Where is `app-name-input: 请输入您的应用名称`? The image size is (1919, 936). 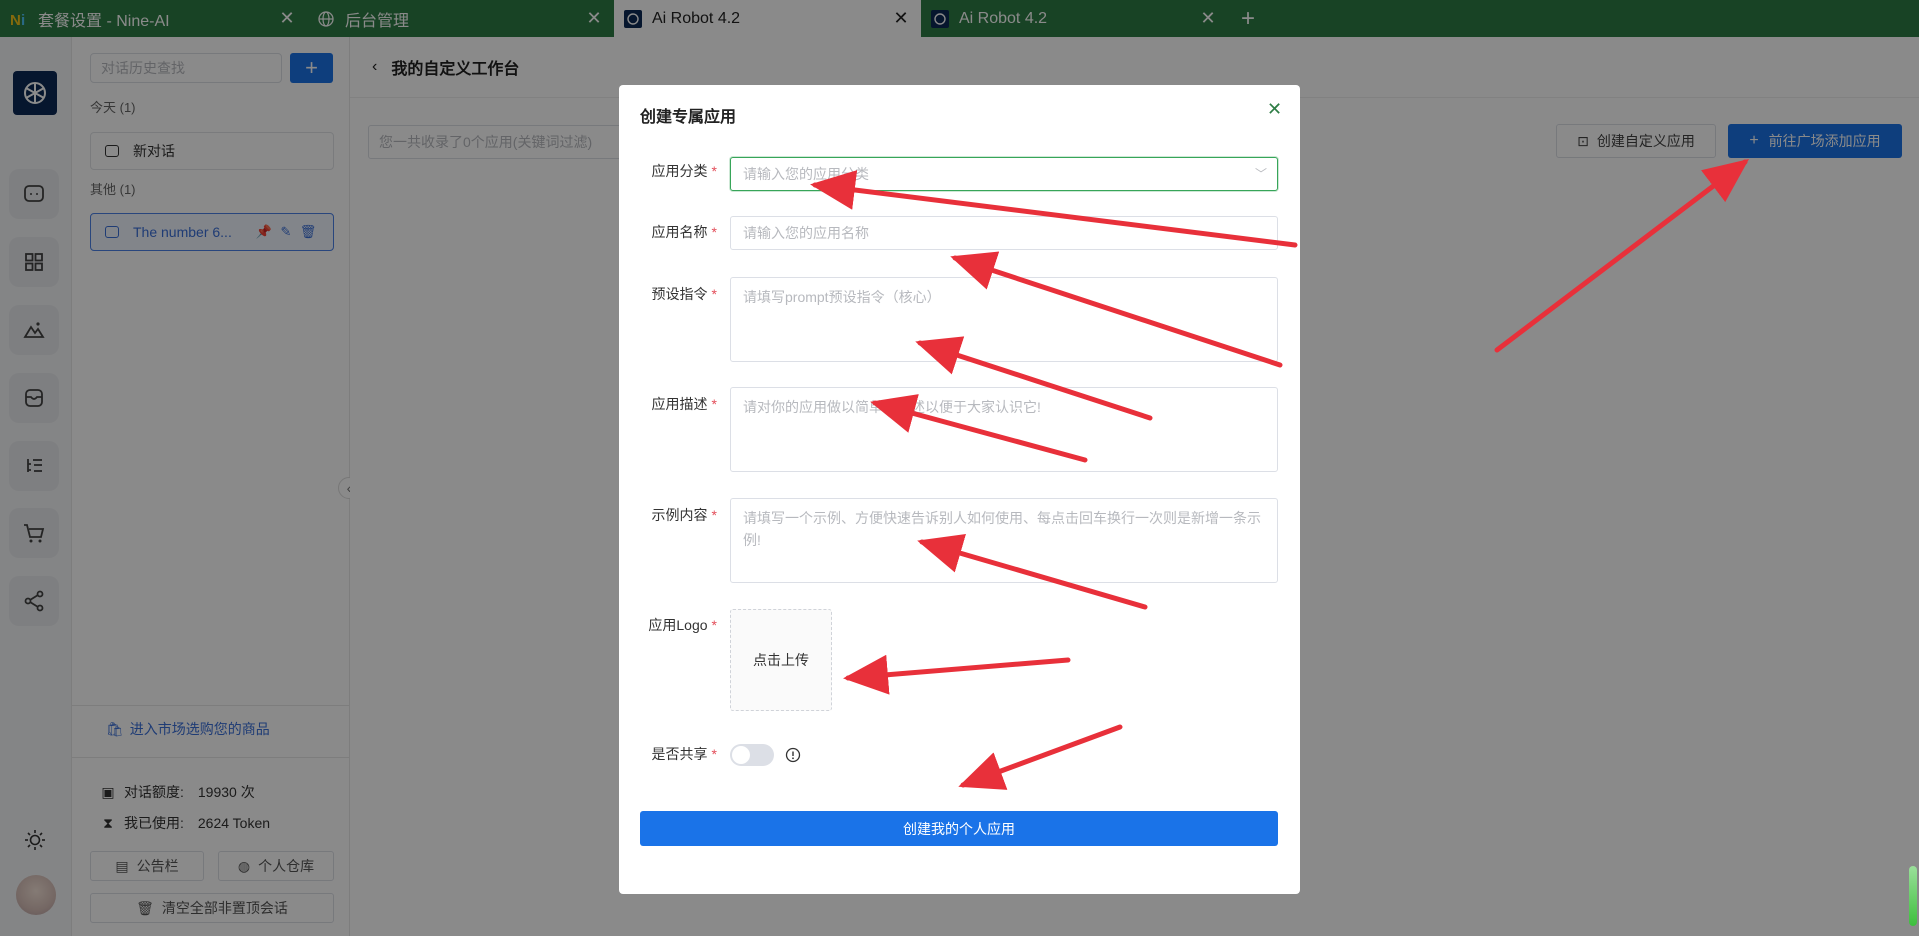
app-name-input: 请输入您的应用名称 is located at coordinates (1004, 233).